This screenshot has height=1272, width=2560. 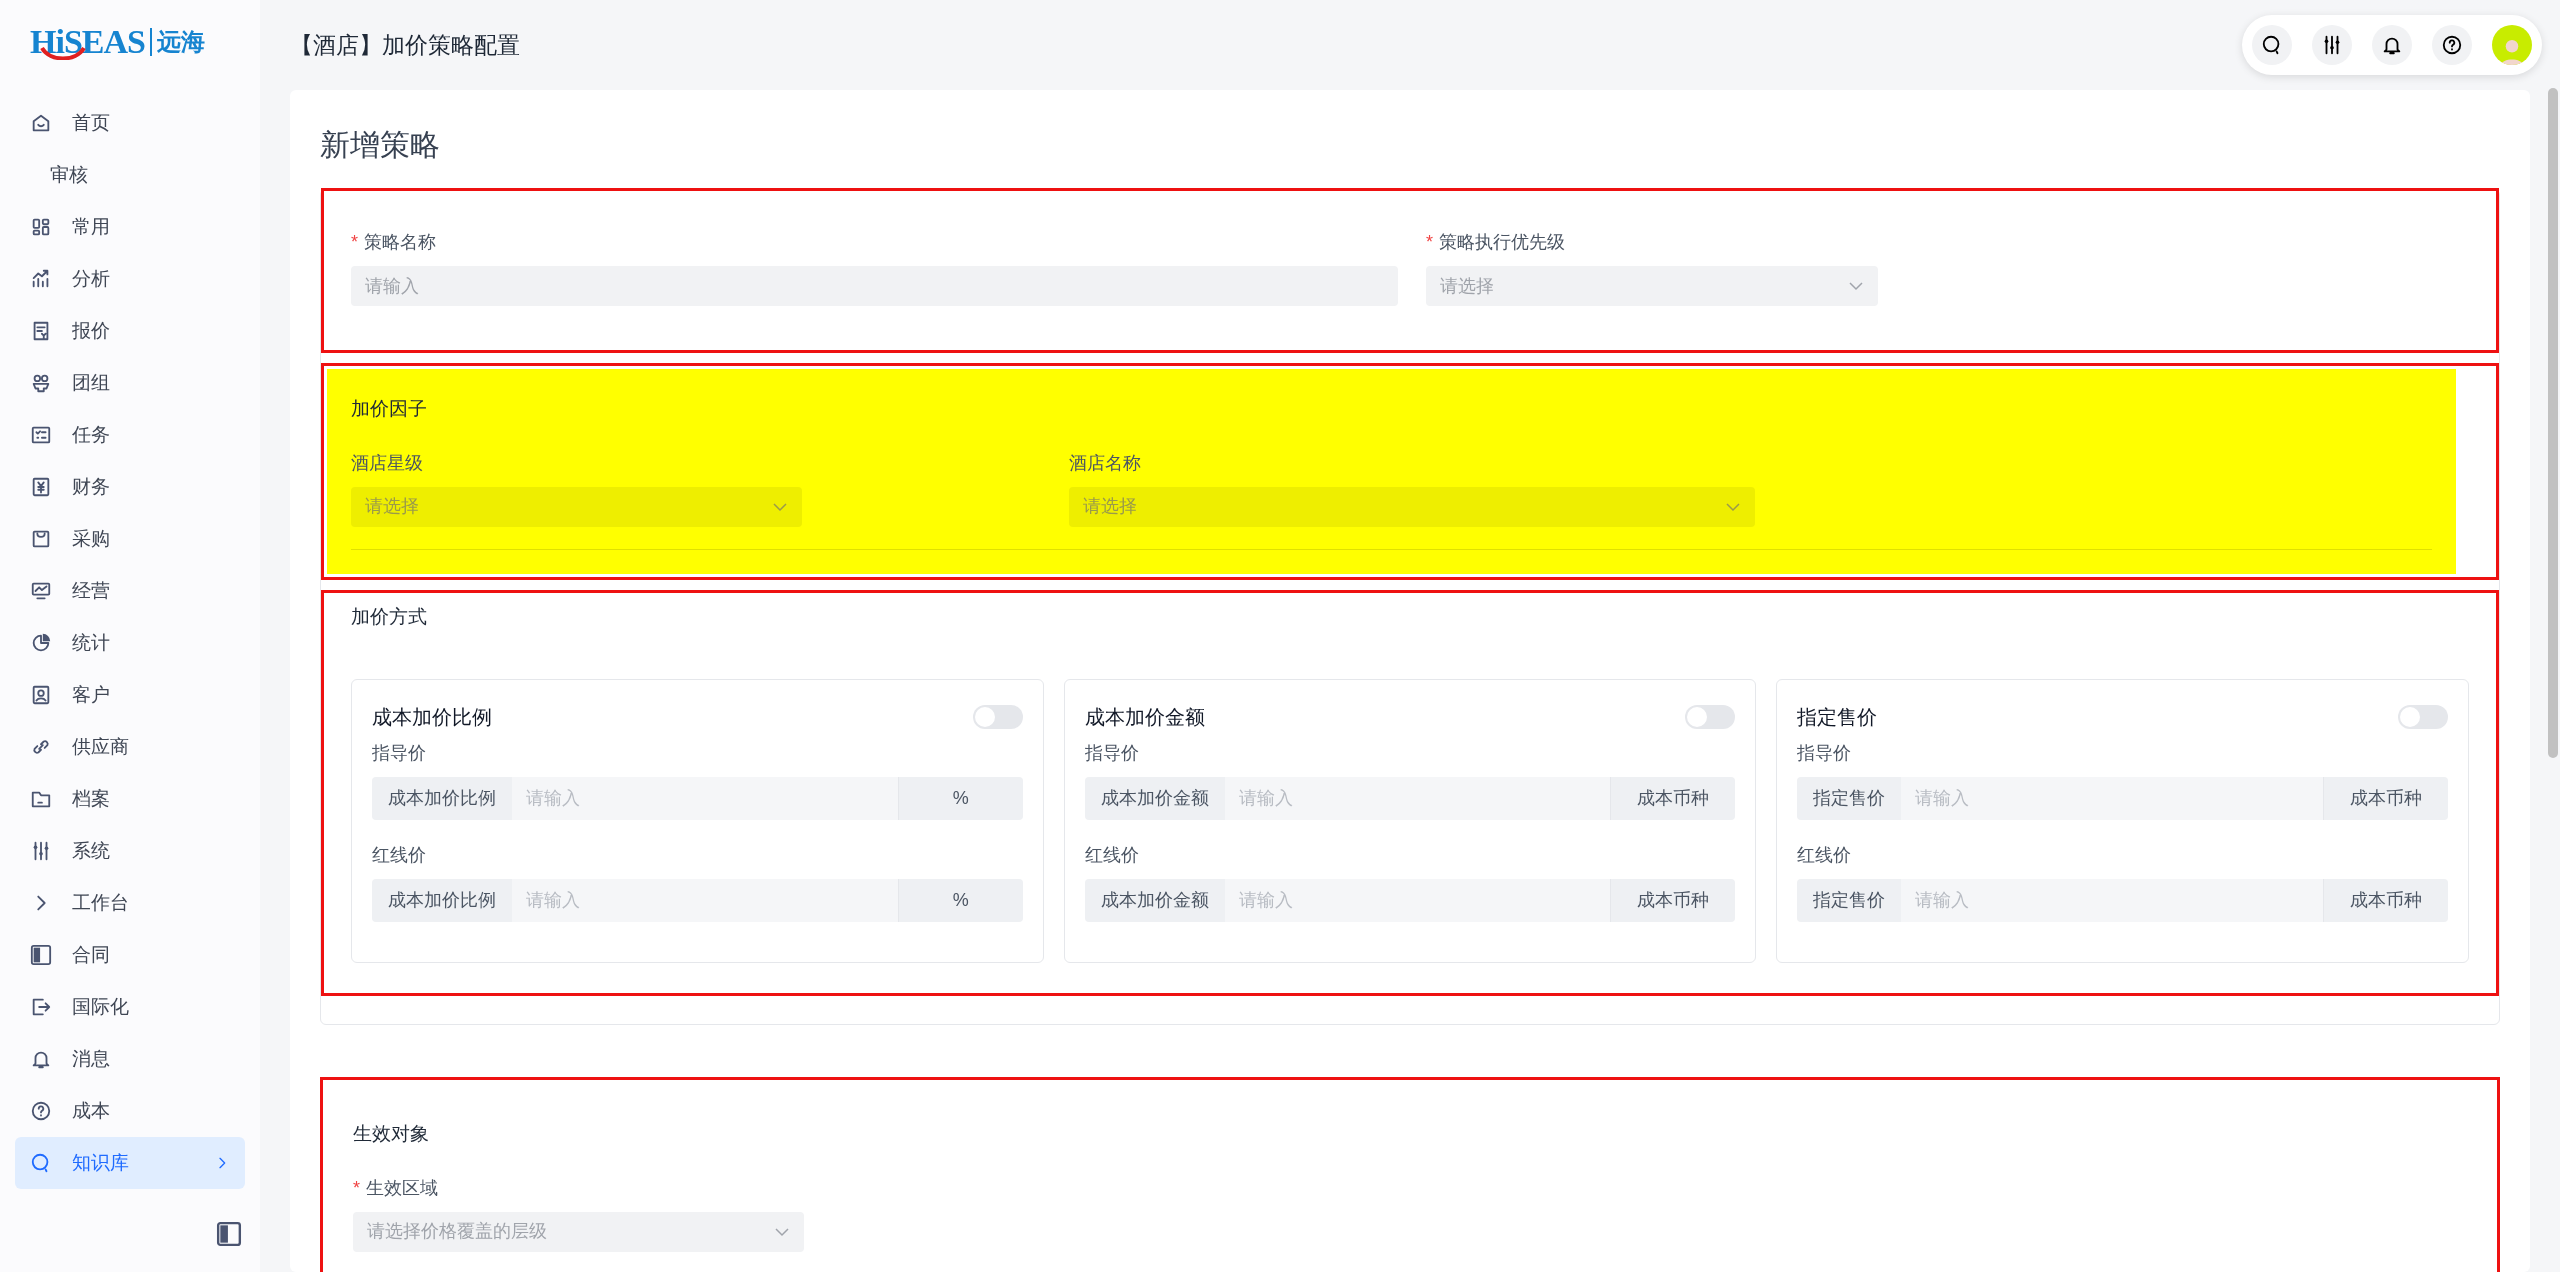 I want to click on section-title: 加价方式, so click(x=389, y=616).